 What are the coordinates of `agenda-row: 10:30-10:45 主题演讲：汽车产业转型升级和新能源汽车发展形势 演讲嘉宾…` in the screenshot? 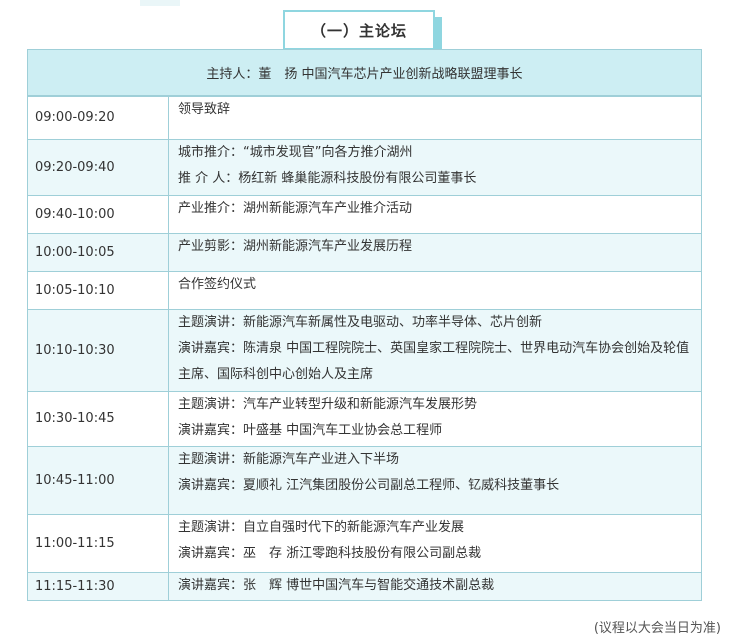 It's located at (364, 419).